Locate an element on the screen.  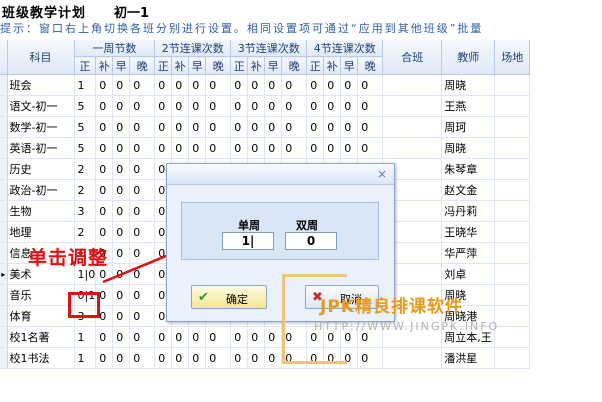
week-panel: 单周 双周 is located at coordinates (280, 231).